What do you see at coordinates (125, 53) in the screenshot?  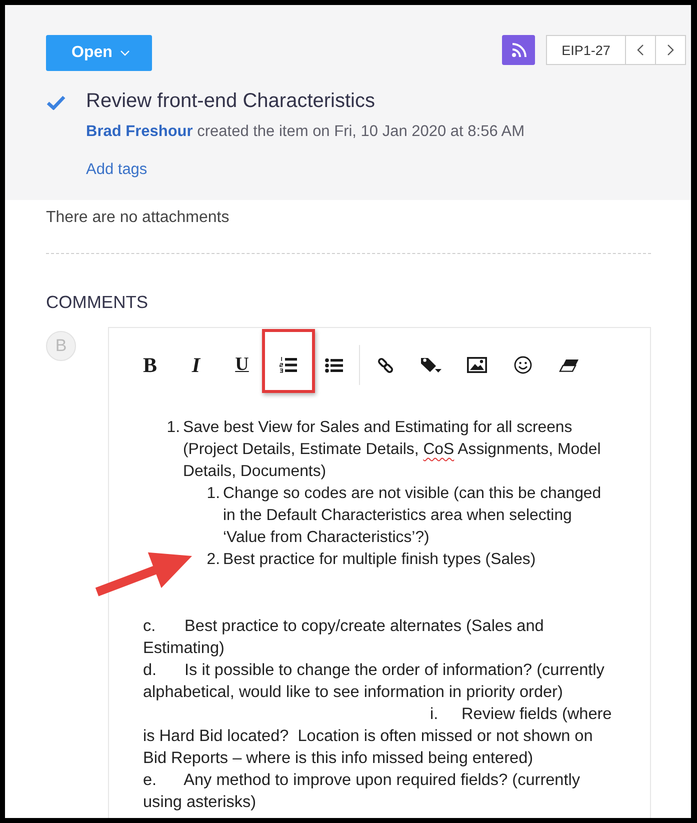 I see `chevron-down-icon` at bounding box center [125, 53].